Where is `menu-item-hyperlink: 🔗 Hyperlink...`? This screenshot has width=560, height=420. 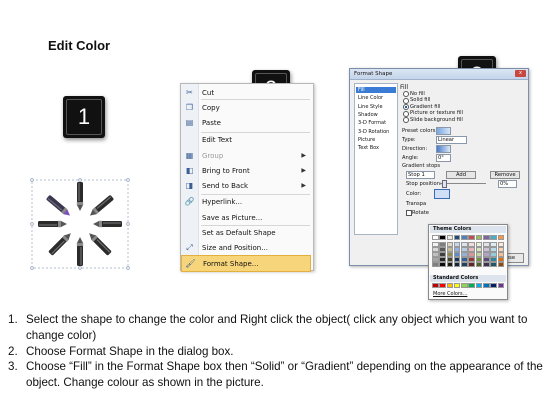 menu-item-hyperlink: 🔗 Hyperlink... is located at coordinates (246, 201).